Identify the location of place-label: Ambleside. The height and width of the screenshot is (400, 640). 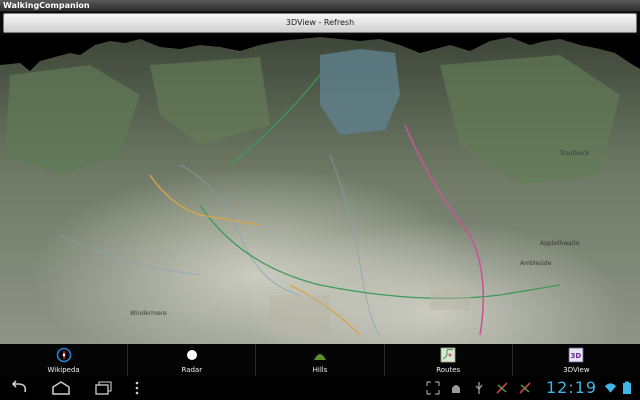
(536, 263).